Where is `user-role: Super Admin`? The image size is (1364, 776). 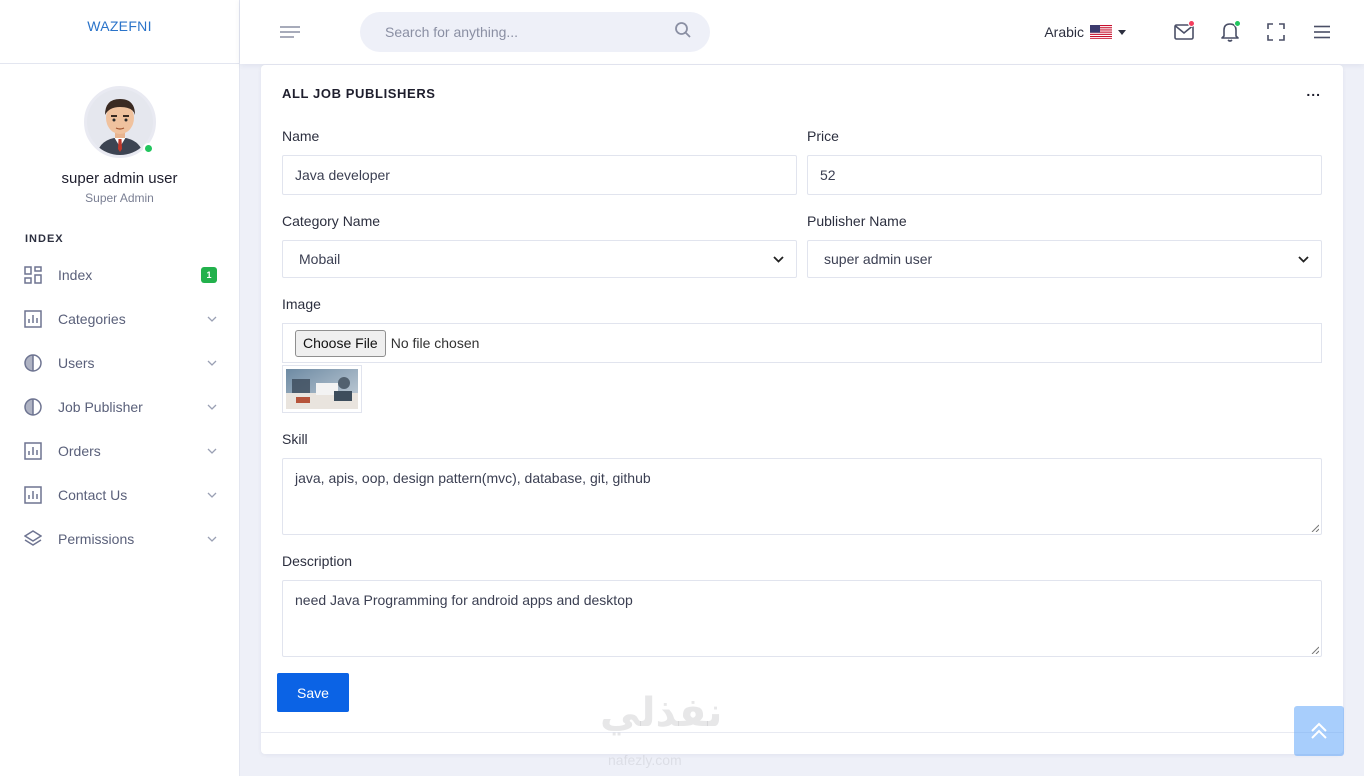
user-role: Super Admin is located at coordinates (119, 198).